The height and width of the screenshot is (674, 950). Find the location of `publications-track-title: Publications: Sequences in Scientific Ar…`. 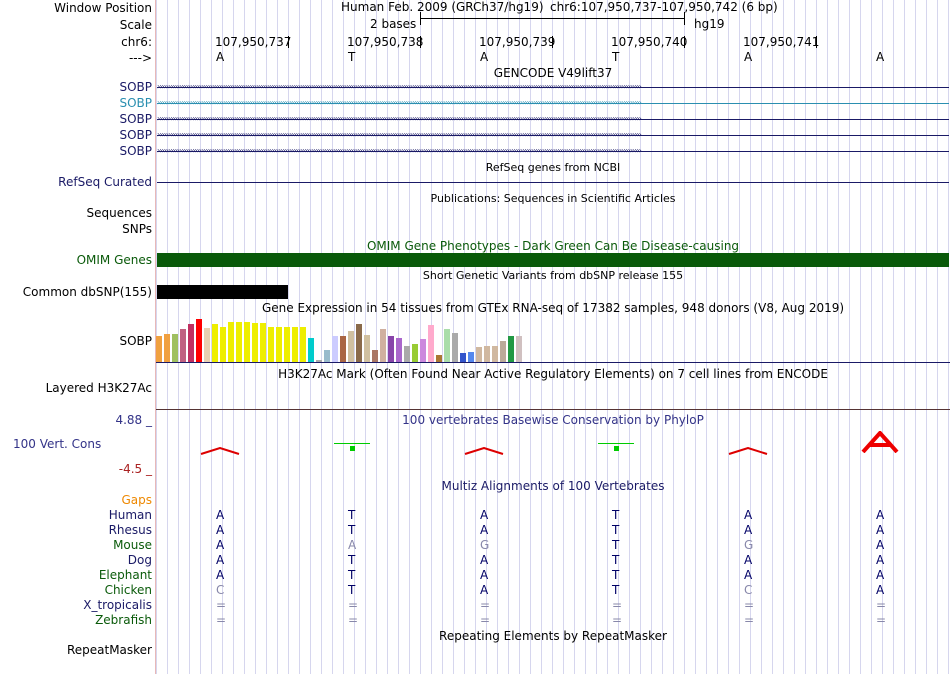

publications-track-title: Publications: Sequences in Scientific Ar… is located at coordinates (553, 199).